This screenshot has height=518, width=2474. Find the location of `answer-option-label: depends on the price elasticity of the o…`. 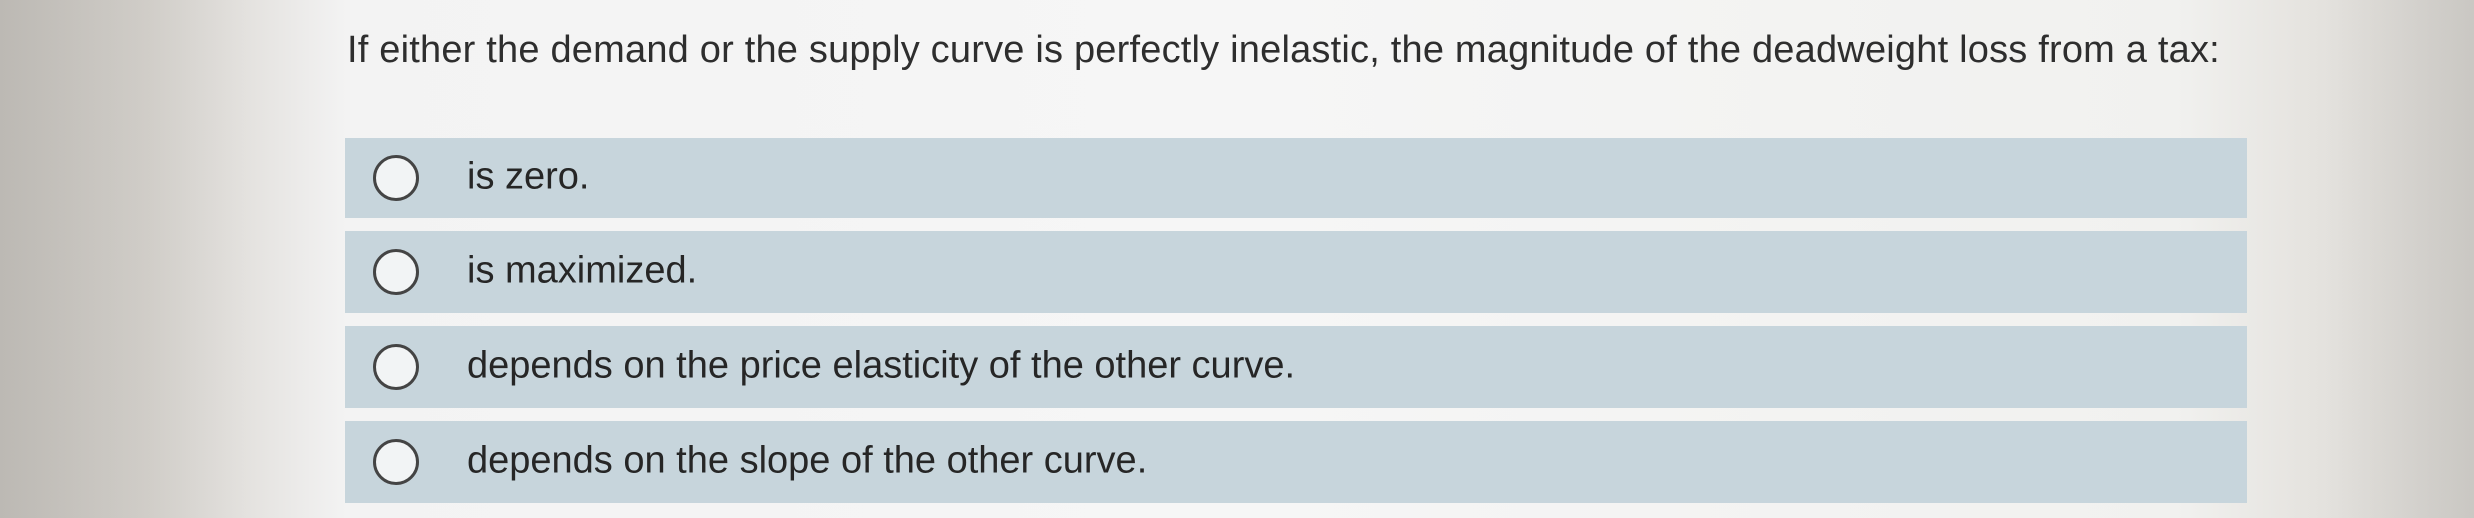

answer-option-label: depends on the price elasticity of the o… is located at coordinates (881, 365).